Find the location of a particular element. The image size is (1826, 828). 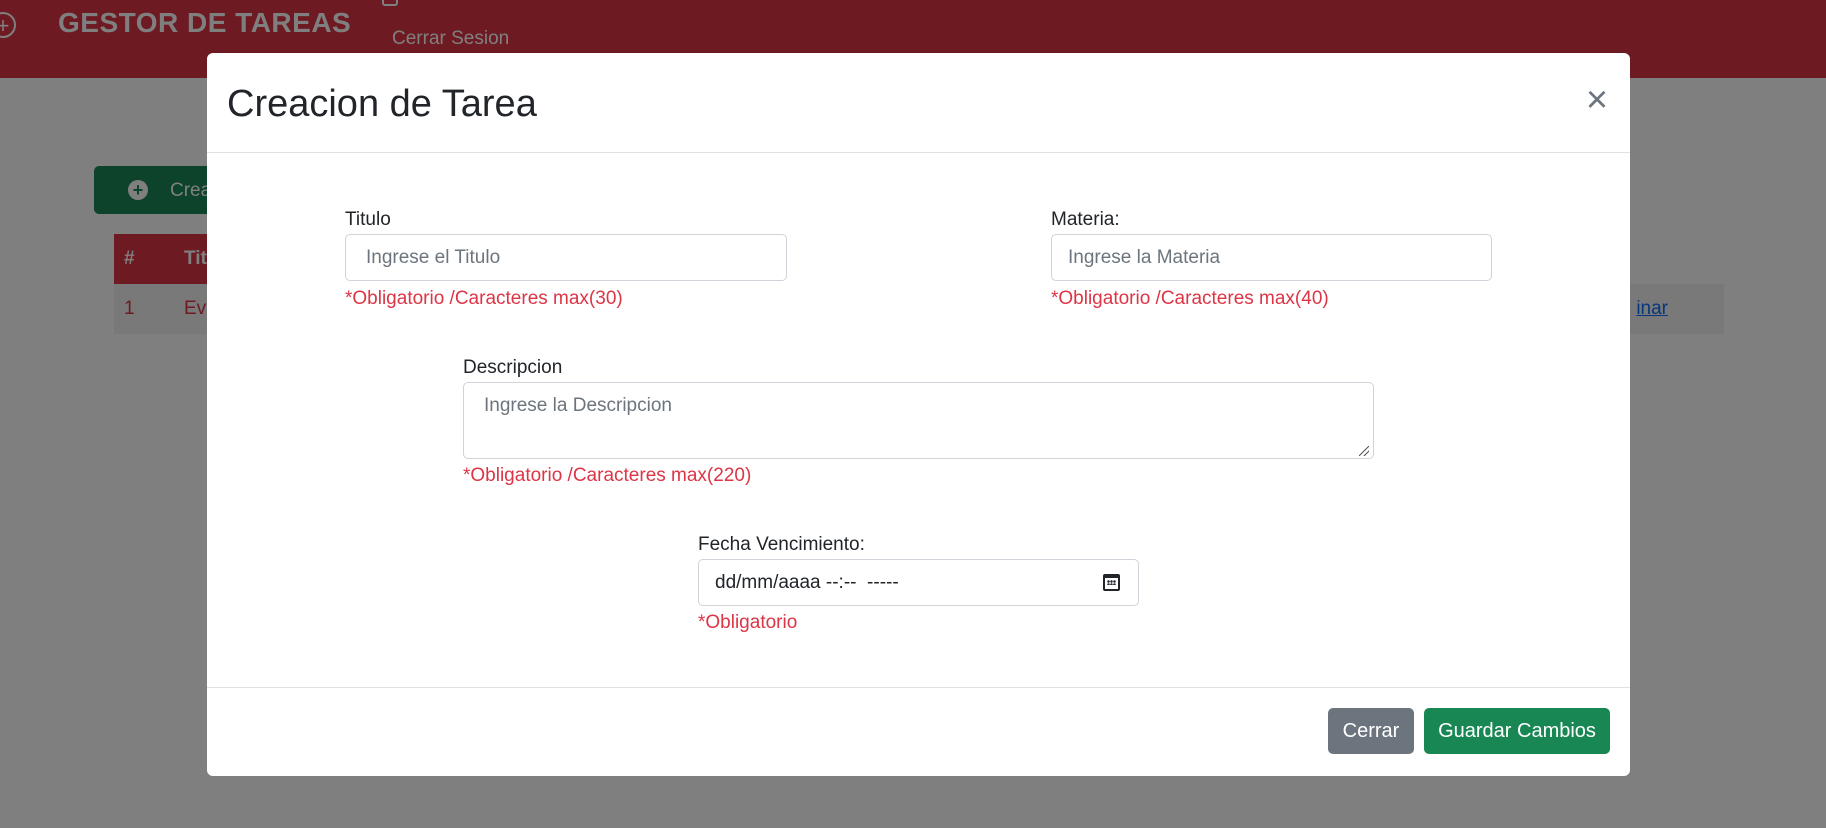

materia-input is located at coordinates (1271, 257).